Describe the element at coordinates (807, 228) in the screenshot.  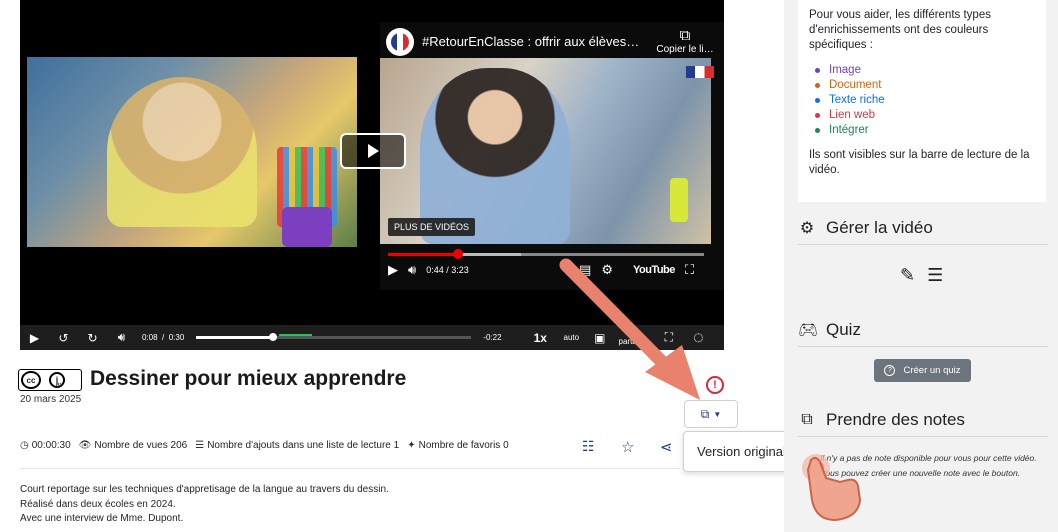
I see `gear-icon: ⚙` at that location.